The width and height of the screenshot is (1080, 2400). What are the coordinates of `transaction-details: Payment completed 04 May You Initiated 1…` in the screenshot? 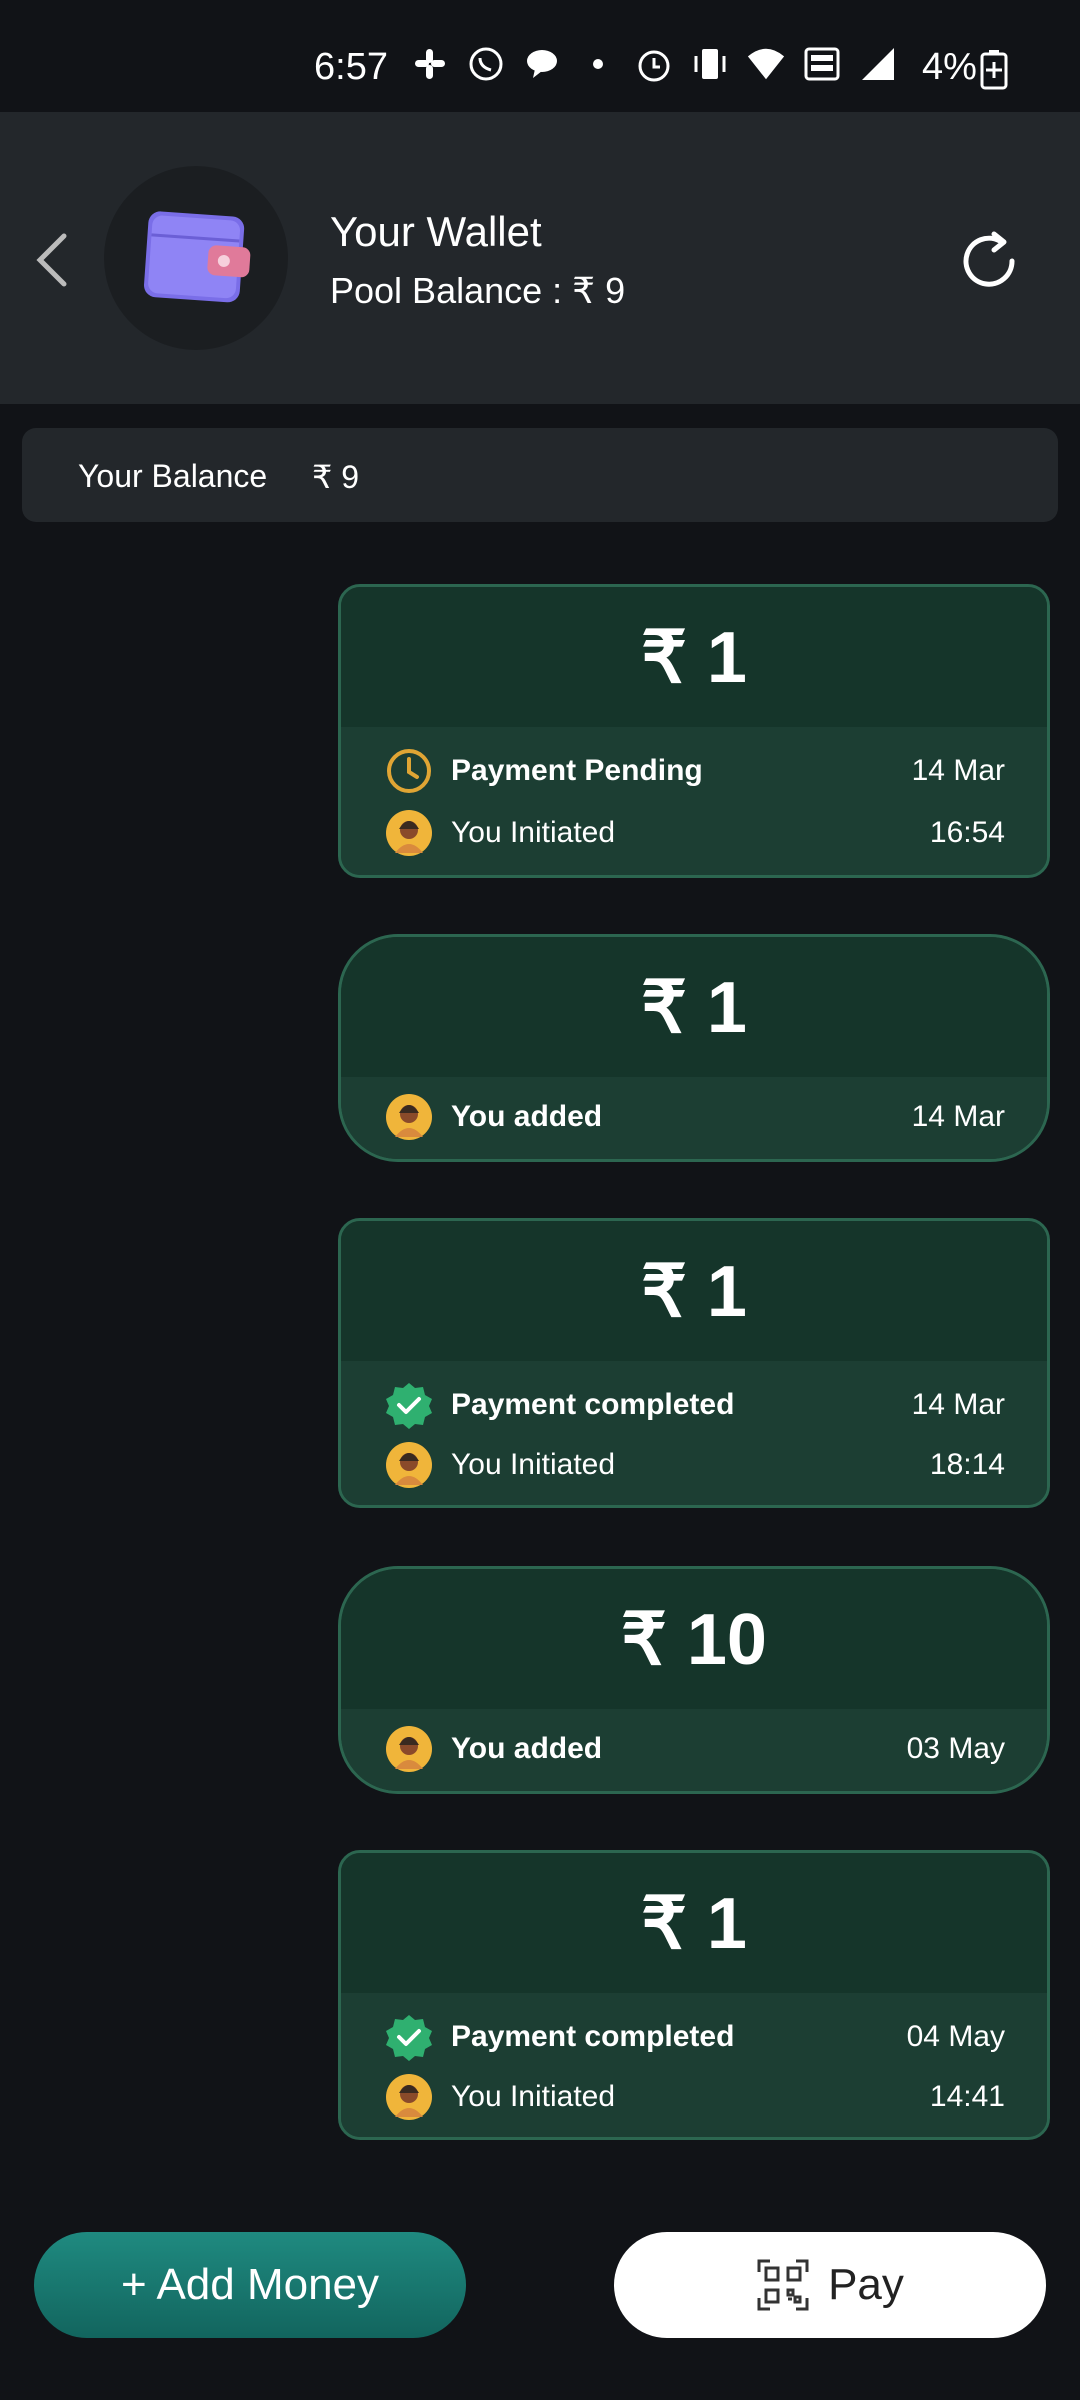 It's located at (694, 2065).